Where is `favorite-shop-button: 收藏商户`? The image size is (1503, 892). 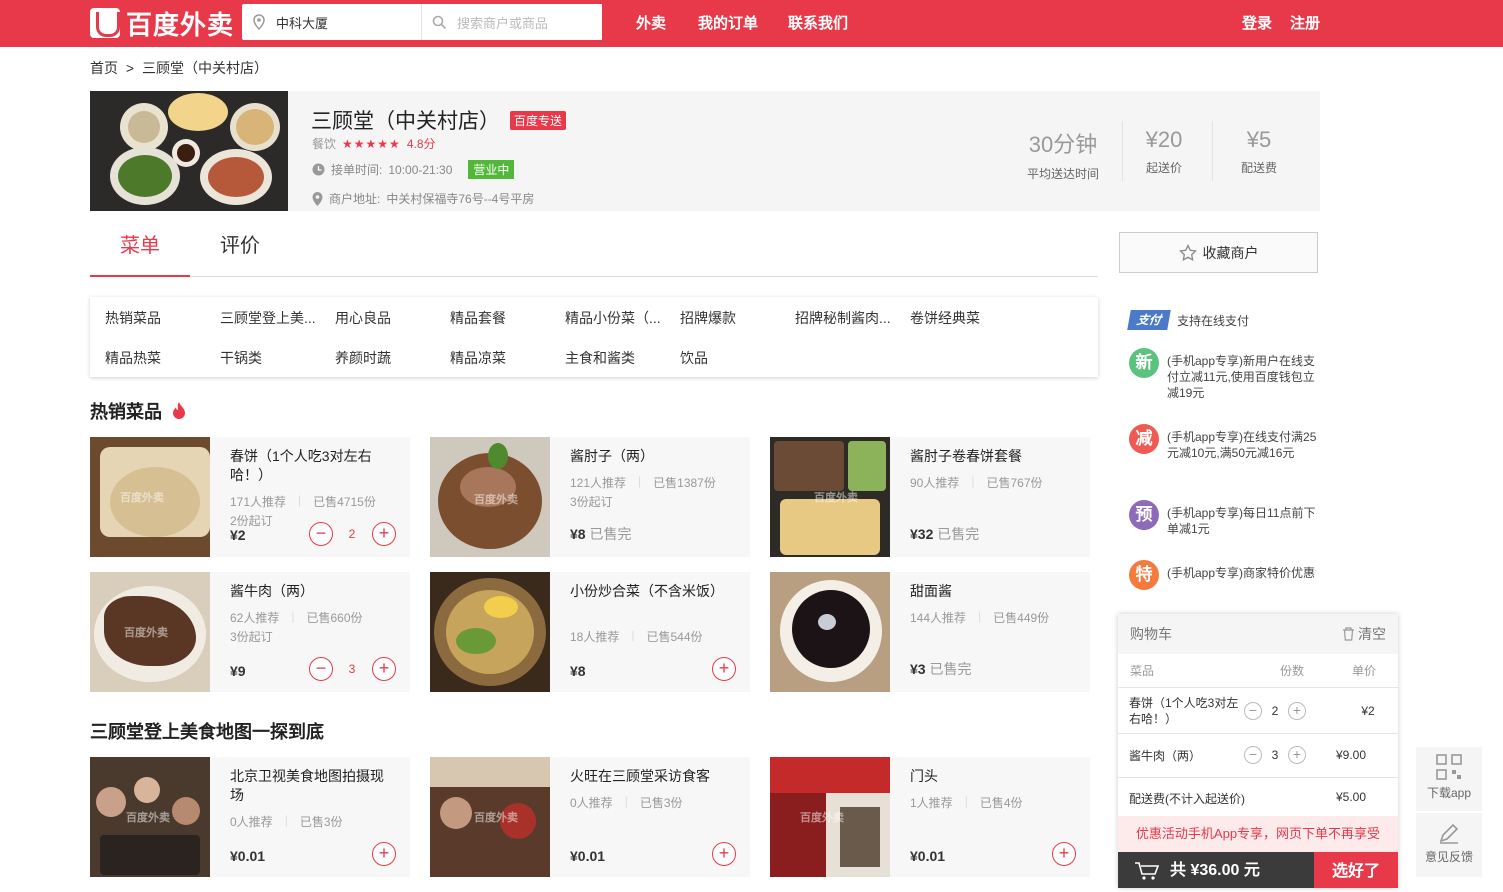
favorite-shop-button: 收藏商户 is located at coordinates (1218, 252).